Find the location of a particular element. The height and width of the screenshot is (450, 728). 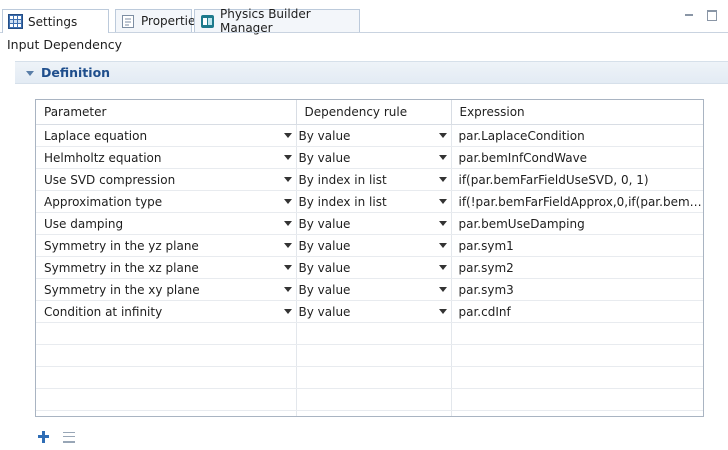

table-row: Symmetry in the xz plane By value par.sym2 is located at coordinates (369, 267).